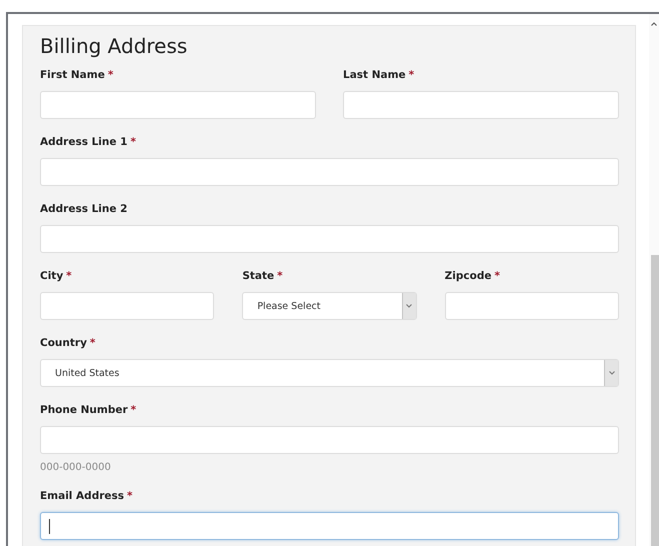 The image size is (659, 546). Describe the element at coordinates (329, 373) in the screenshot. I see `select-field: United States` at that location.